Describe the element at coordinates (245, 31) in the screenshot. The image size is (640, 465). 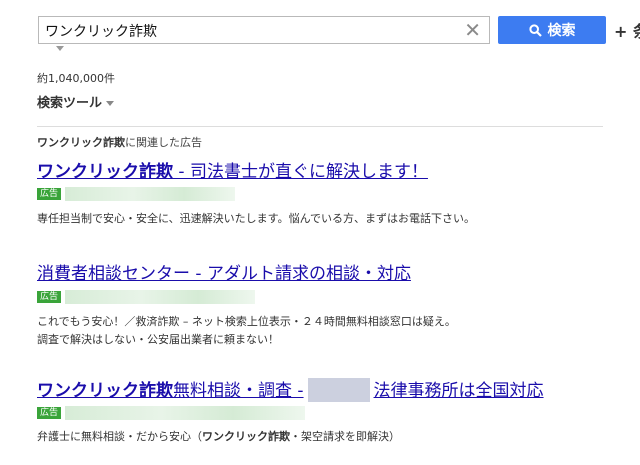
I see `search-input` at that location.